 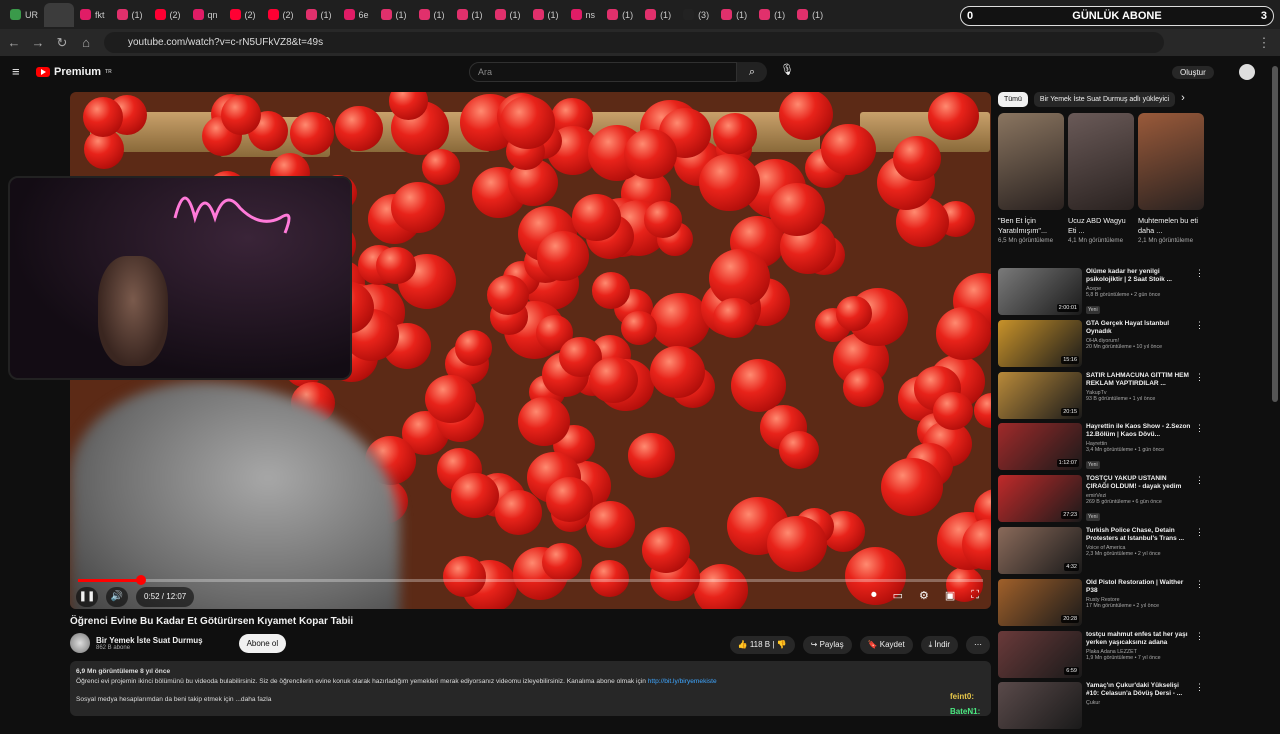 I want to click on youtube-logo: Premium TR, so click(x=74, y=72).